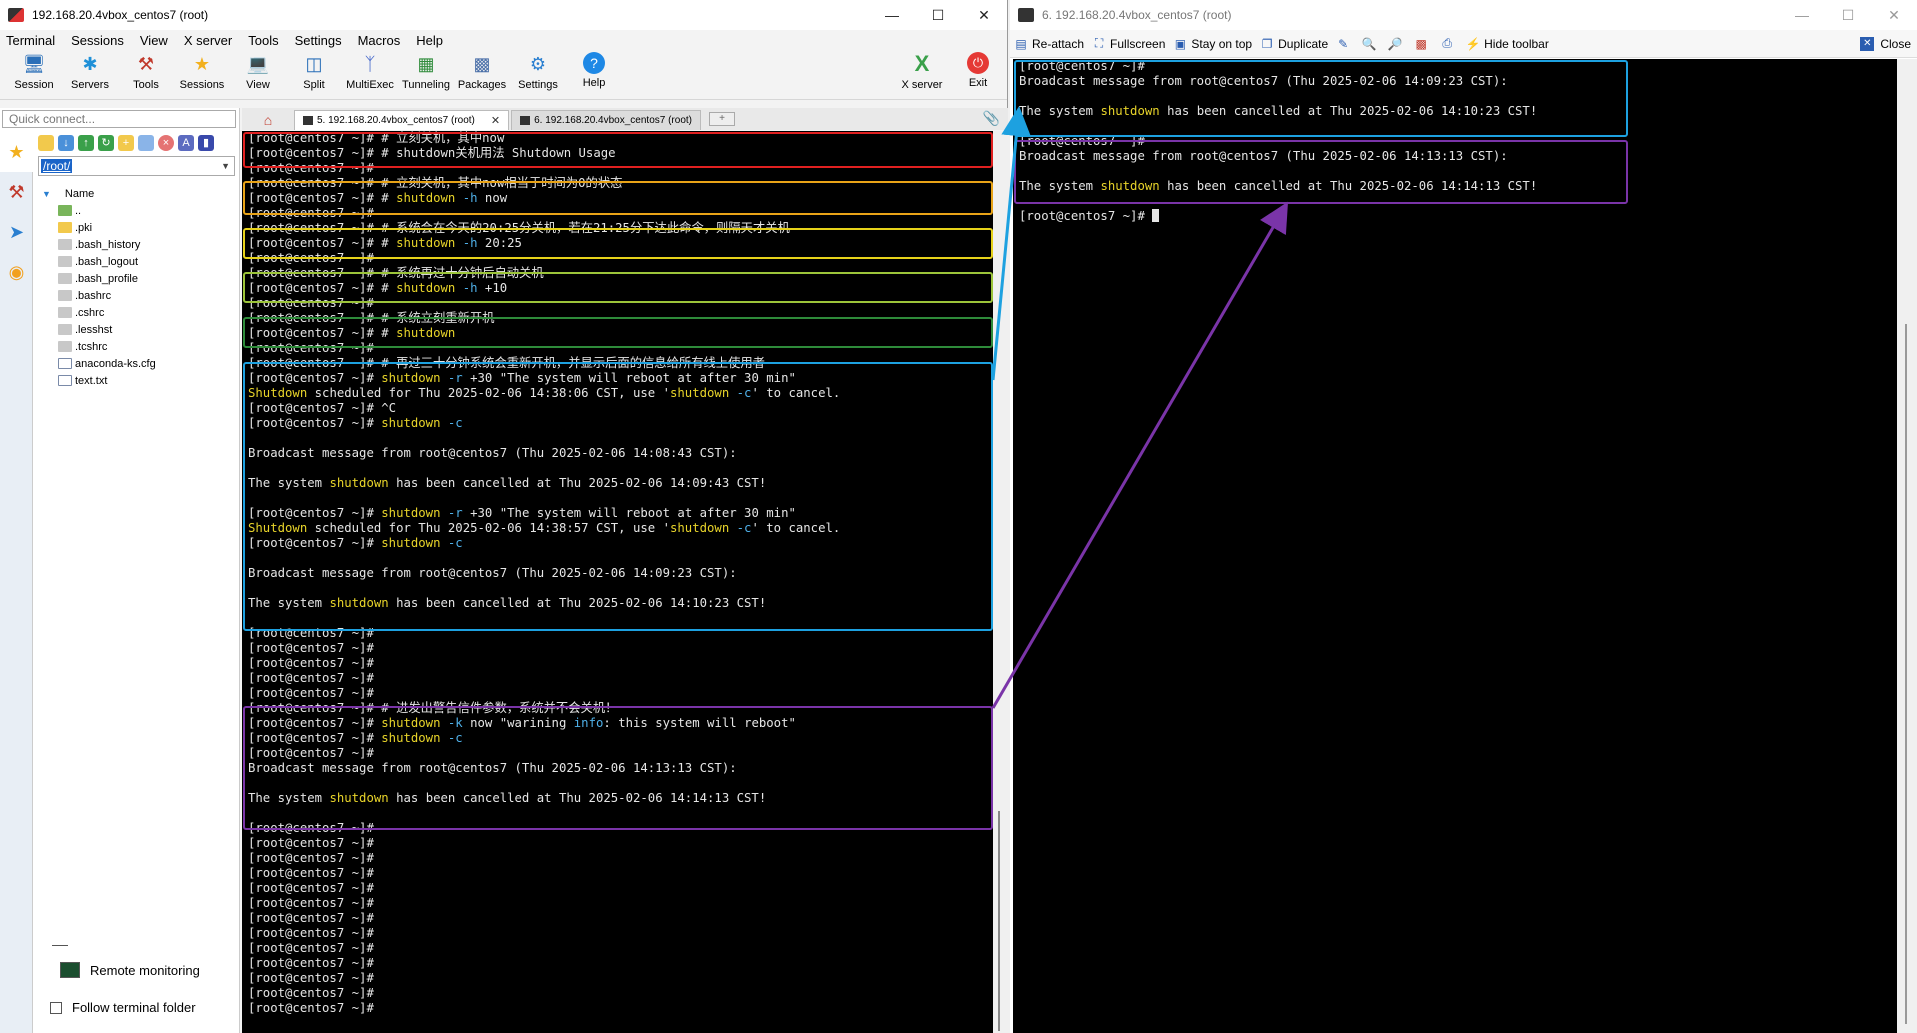 Image resolution: width=1917 pixels, height=1033 pixels. Describe the element at coordinates (402, 120) in the screenshot. I see `tab-session-5: 5. 192.168.20.4vbox_centos7 (root) ✕` at that location.